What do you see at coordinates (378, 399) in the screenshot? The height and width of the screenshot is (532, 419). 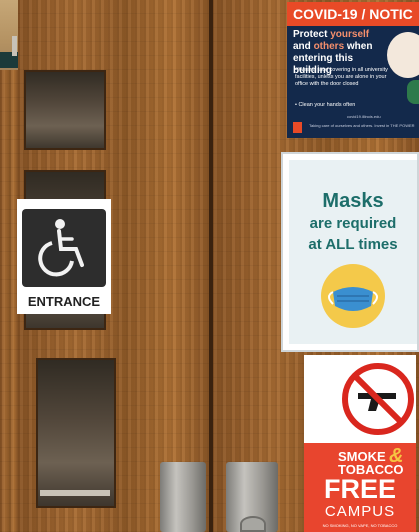 I see `no-guns-icon` at bounding box center [378, 399].